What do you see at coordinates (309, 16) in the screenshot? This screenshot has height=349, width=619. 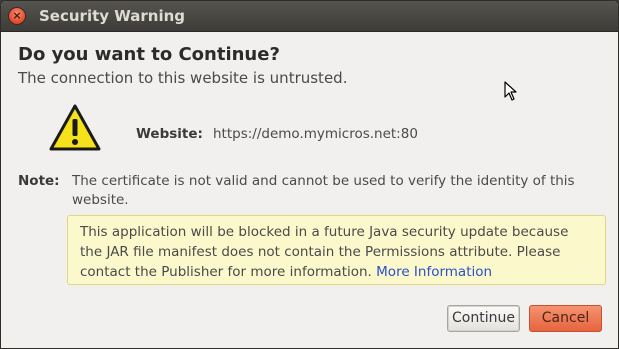 I see `title-bar: × Security Warning` at bounding box center [309, 16].